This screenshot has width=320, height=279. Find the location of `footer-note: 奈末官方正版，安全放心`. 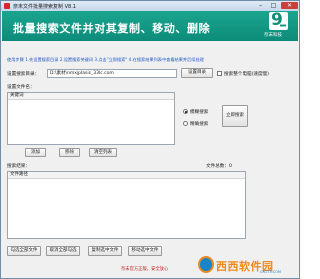

footer-note: 奈末官方正版，安全放心 is located at coordinates (145, 269).